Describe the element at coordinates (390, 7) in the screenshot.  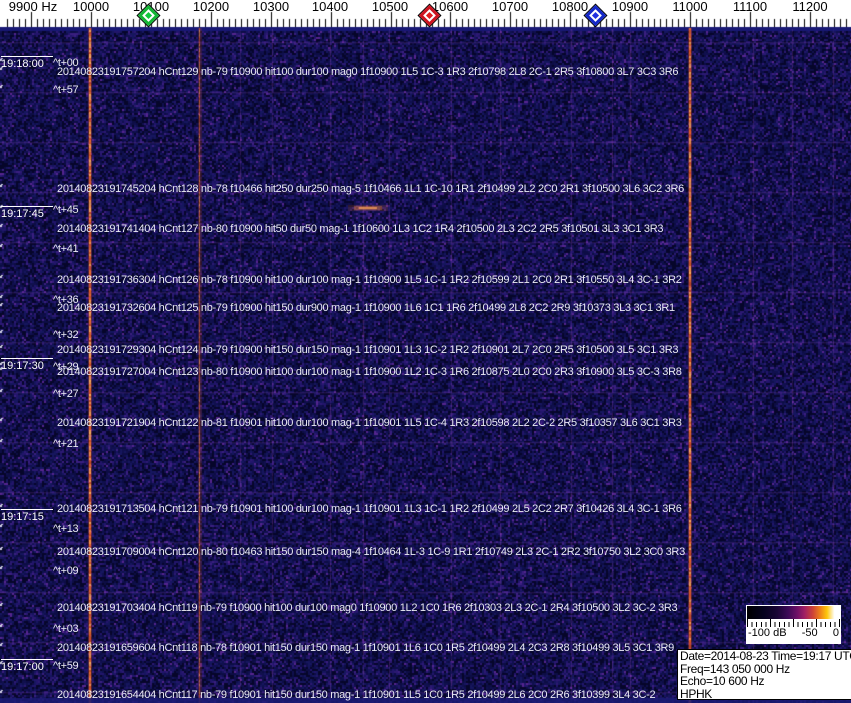
I see `freq-tick-label: 10500` at that location.